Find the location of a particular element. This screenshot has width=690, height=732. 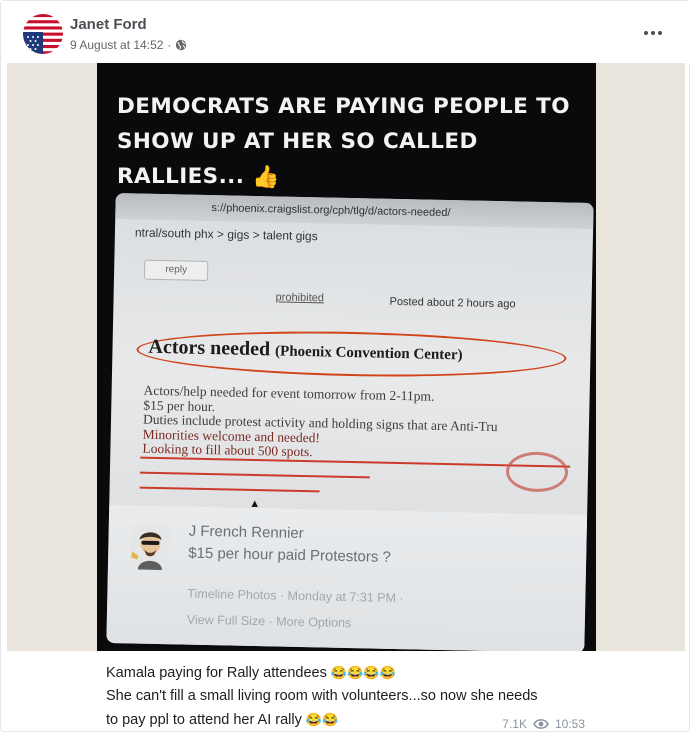

poster-avatar-icon is located at coordinates (150, 548).